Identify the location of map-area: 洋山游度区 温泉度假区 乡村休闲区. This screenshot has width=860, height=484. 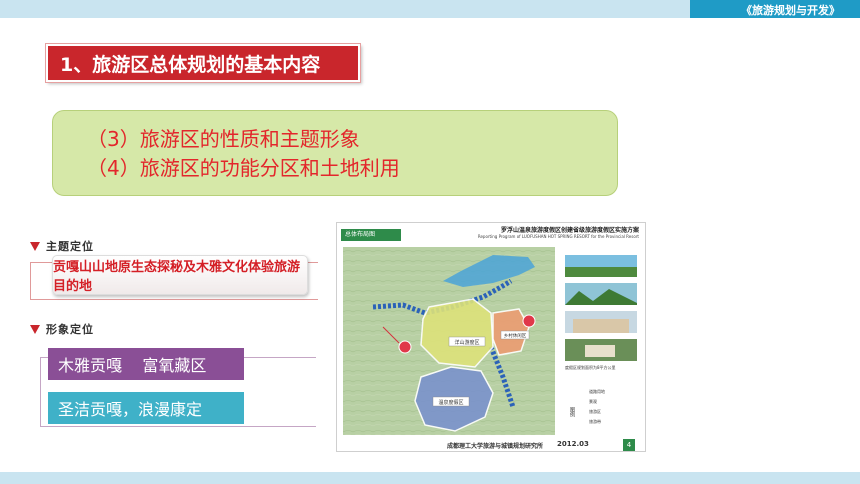
(449, 341).